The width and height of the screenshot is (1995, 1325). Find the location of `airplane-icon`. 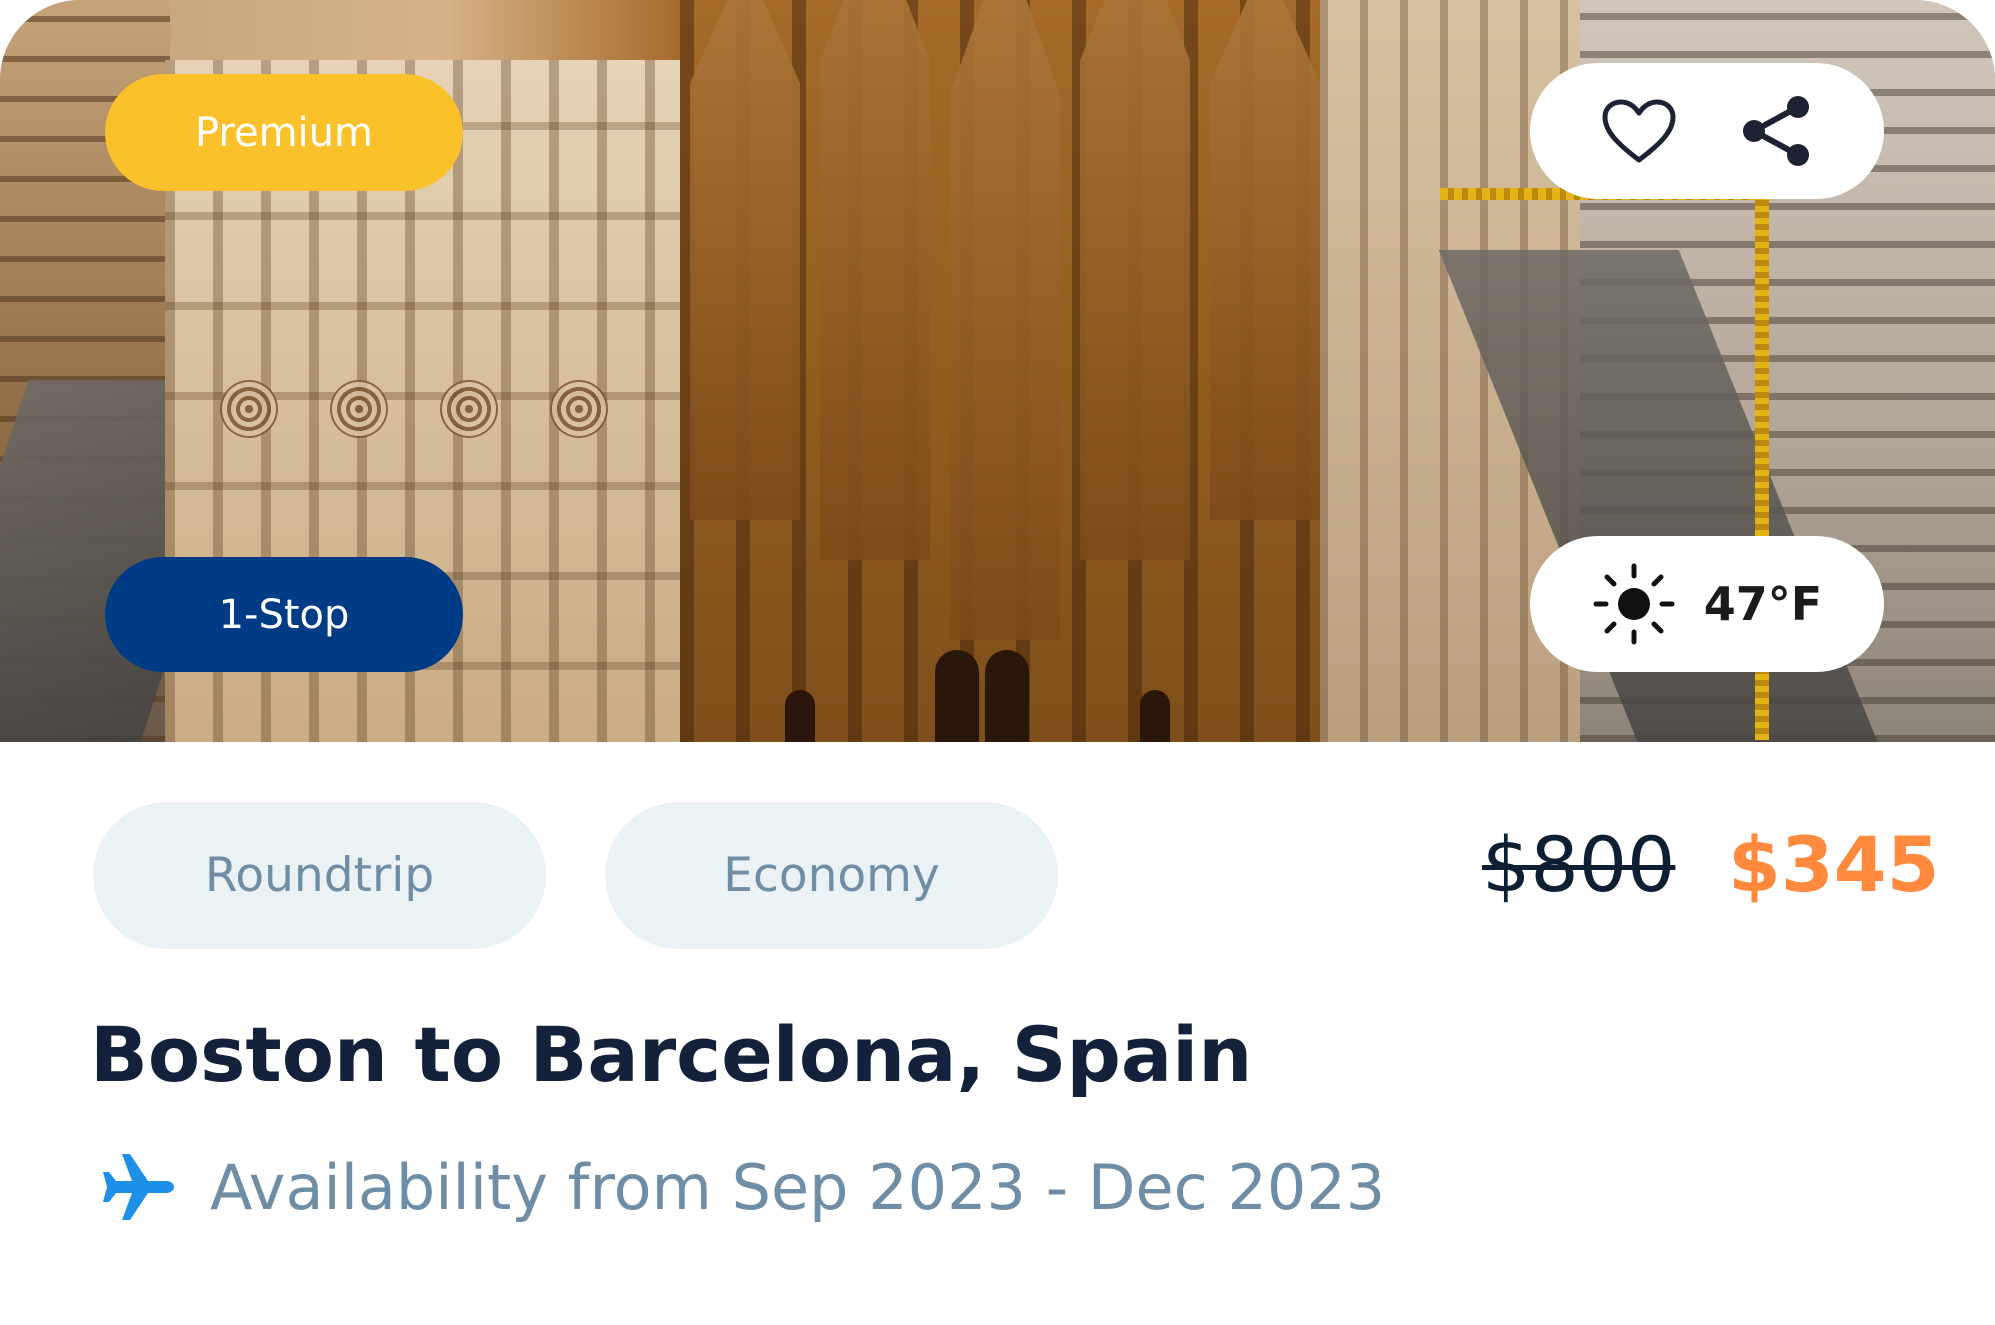

airplane-icon is located at coordinates (138, 1187).